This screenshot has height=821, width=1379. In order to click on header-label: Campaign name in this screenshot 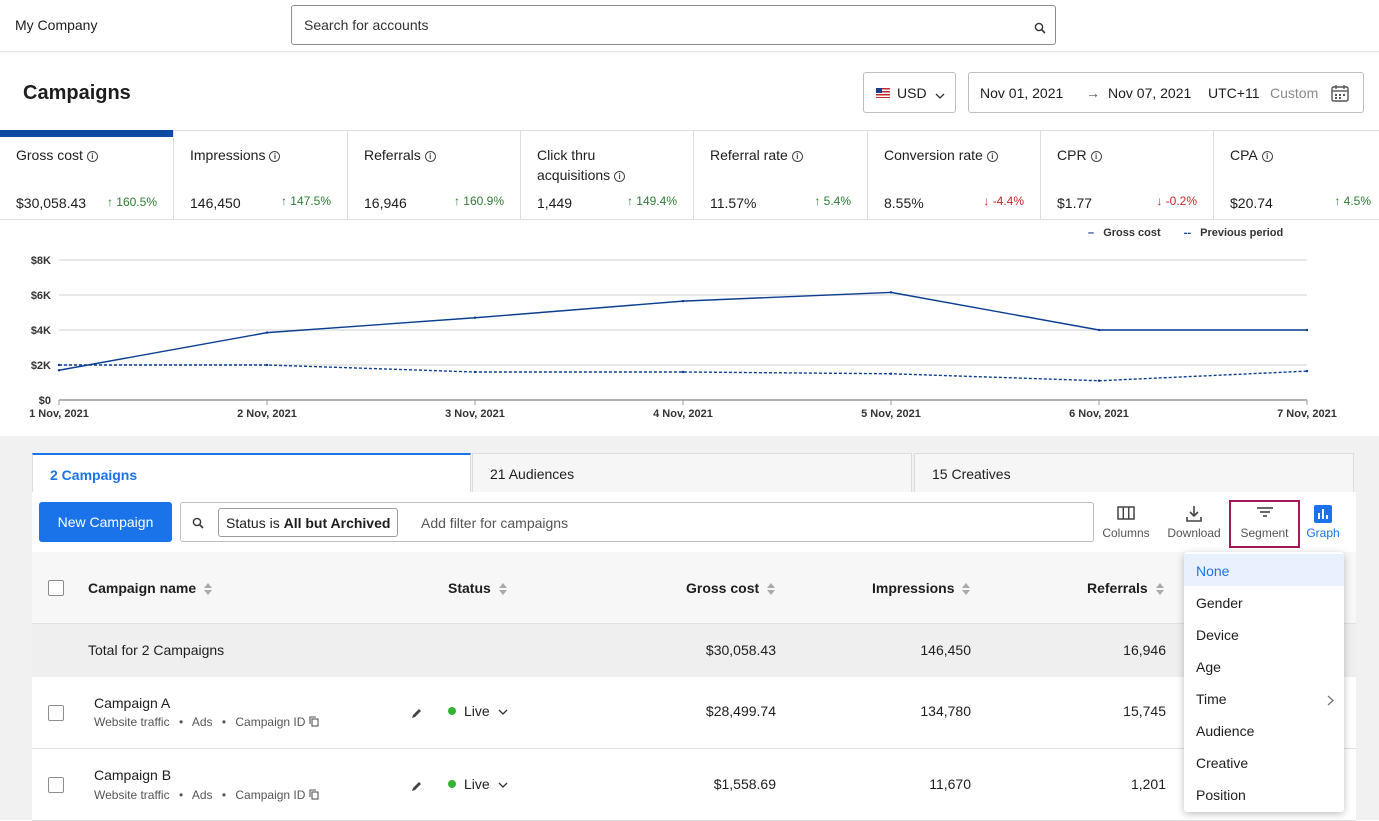, I will do `click(142, 588)`.